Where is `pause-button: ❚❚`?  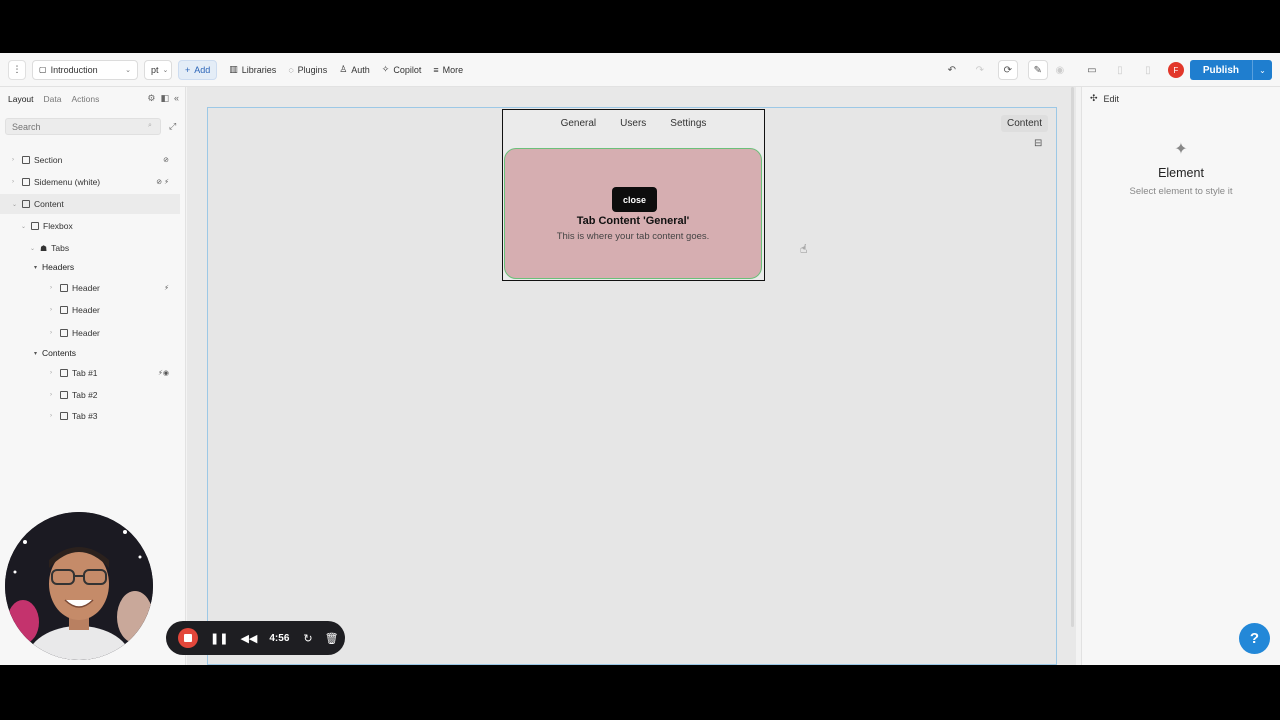 pause-button: ❚❚ is located at coordinates (219, 638).